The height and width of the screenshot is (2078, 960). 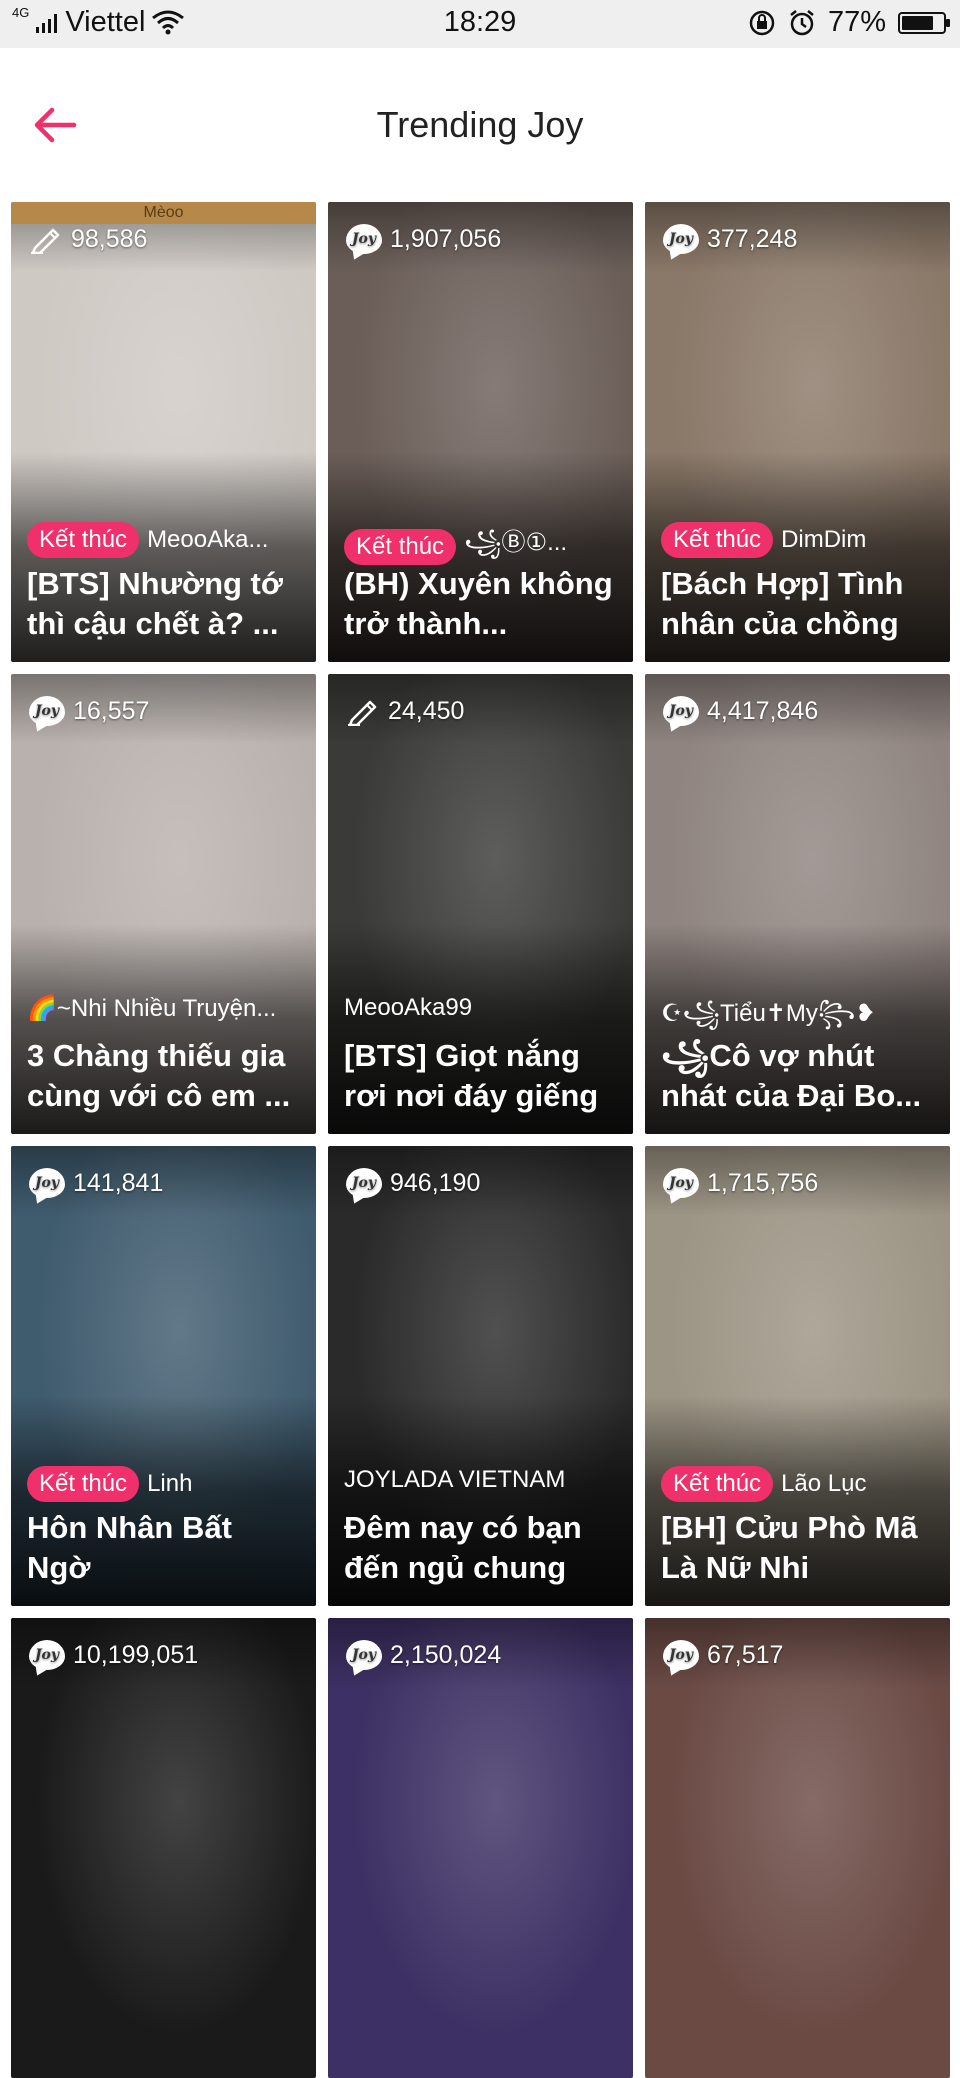 What do you see at coordinates (163, 213) in the screenshot?
I see `cover-brand: Mèoo` at bounding box center [163, 213].